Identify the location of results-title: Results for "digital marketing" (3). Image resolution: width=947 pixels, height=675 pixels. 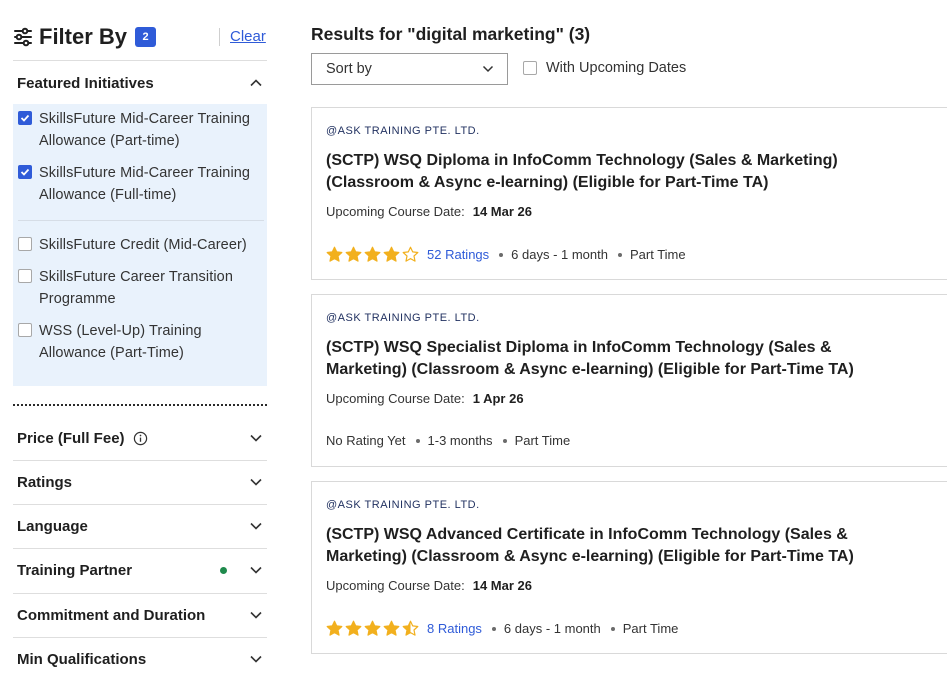
(451, 34).